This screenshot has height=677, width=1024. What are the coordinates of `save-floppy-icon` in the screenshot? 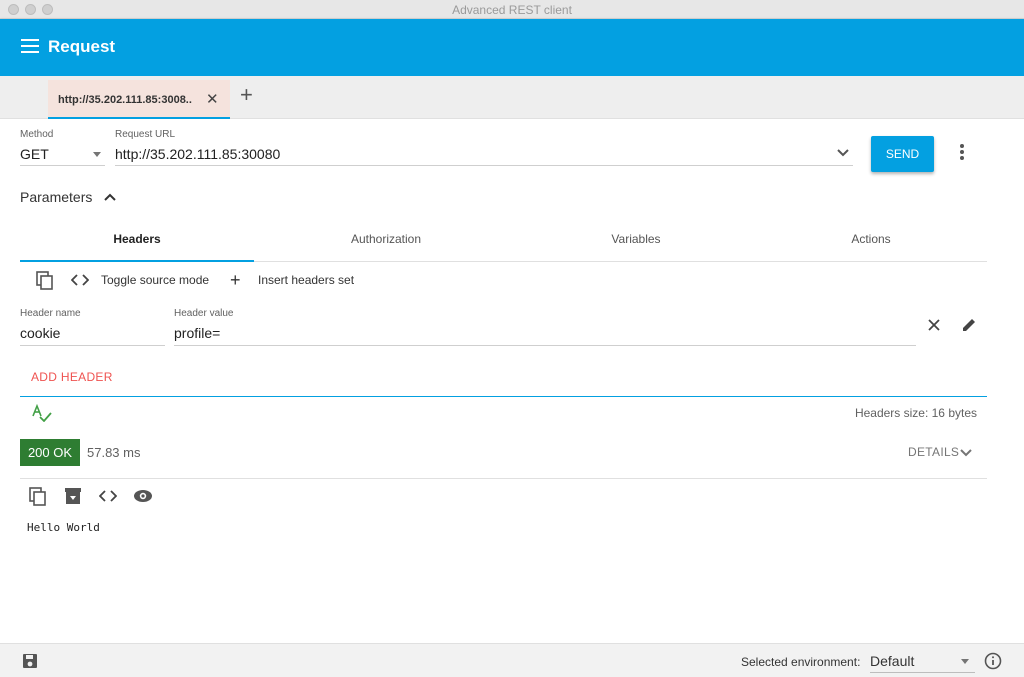 It's located at (30, 661).